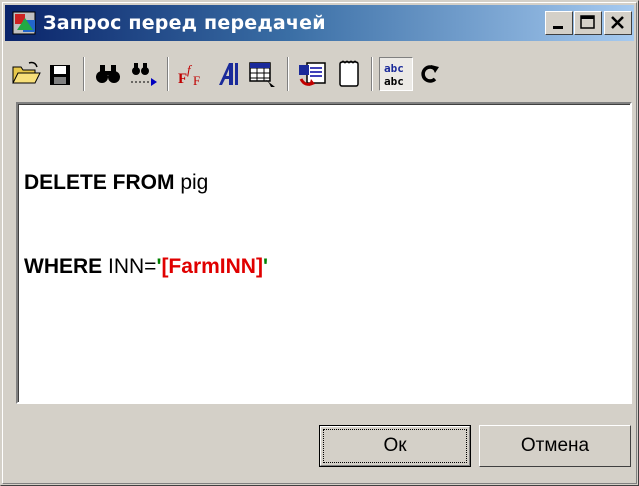 Image resolution: width=639 pixels, height=486 pixels. I want to click on minimize-button, so click(559, 23).